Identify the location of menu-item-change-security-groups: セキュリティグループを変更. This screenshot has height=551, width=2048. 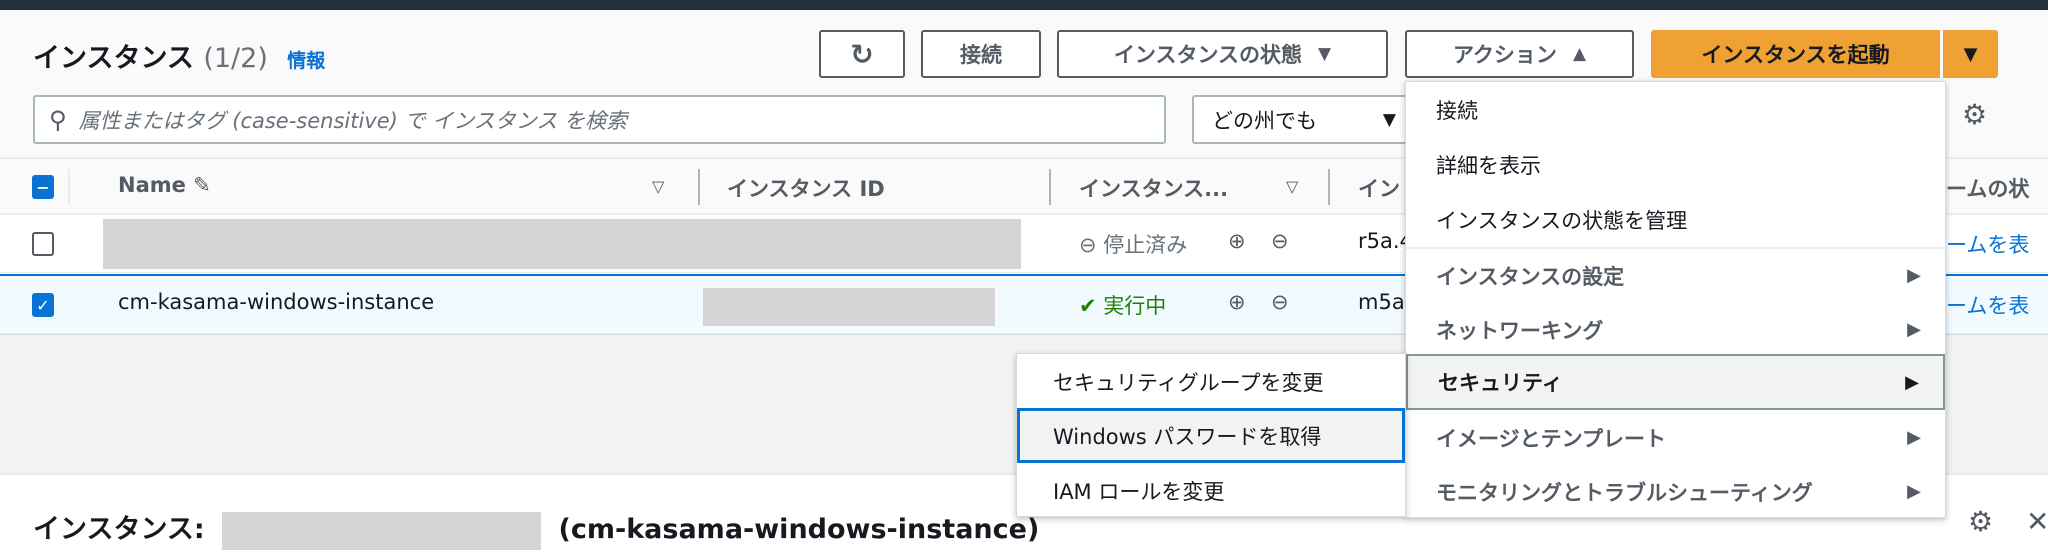
(1211, 381).